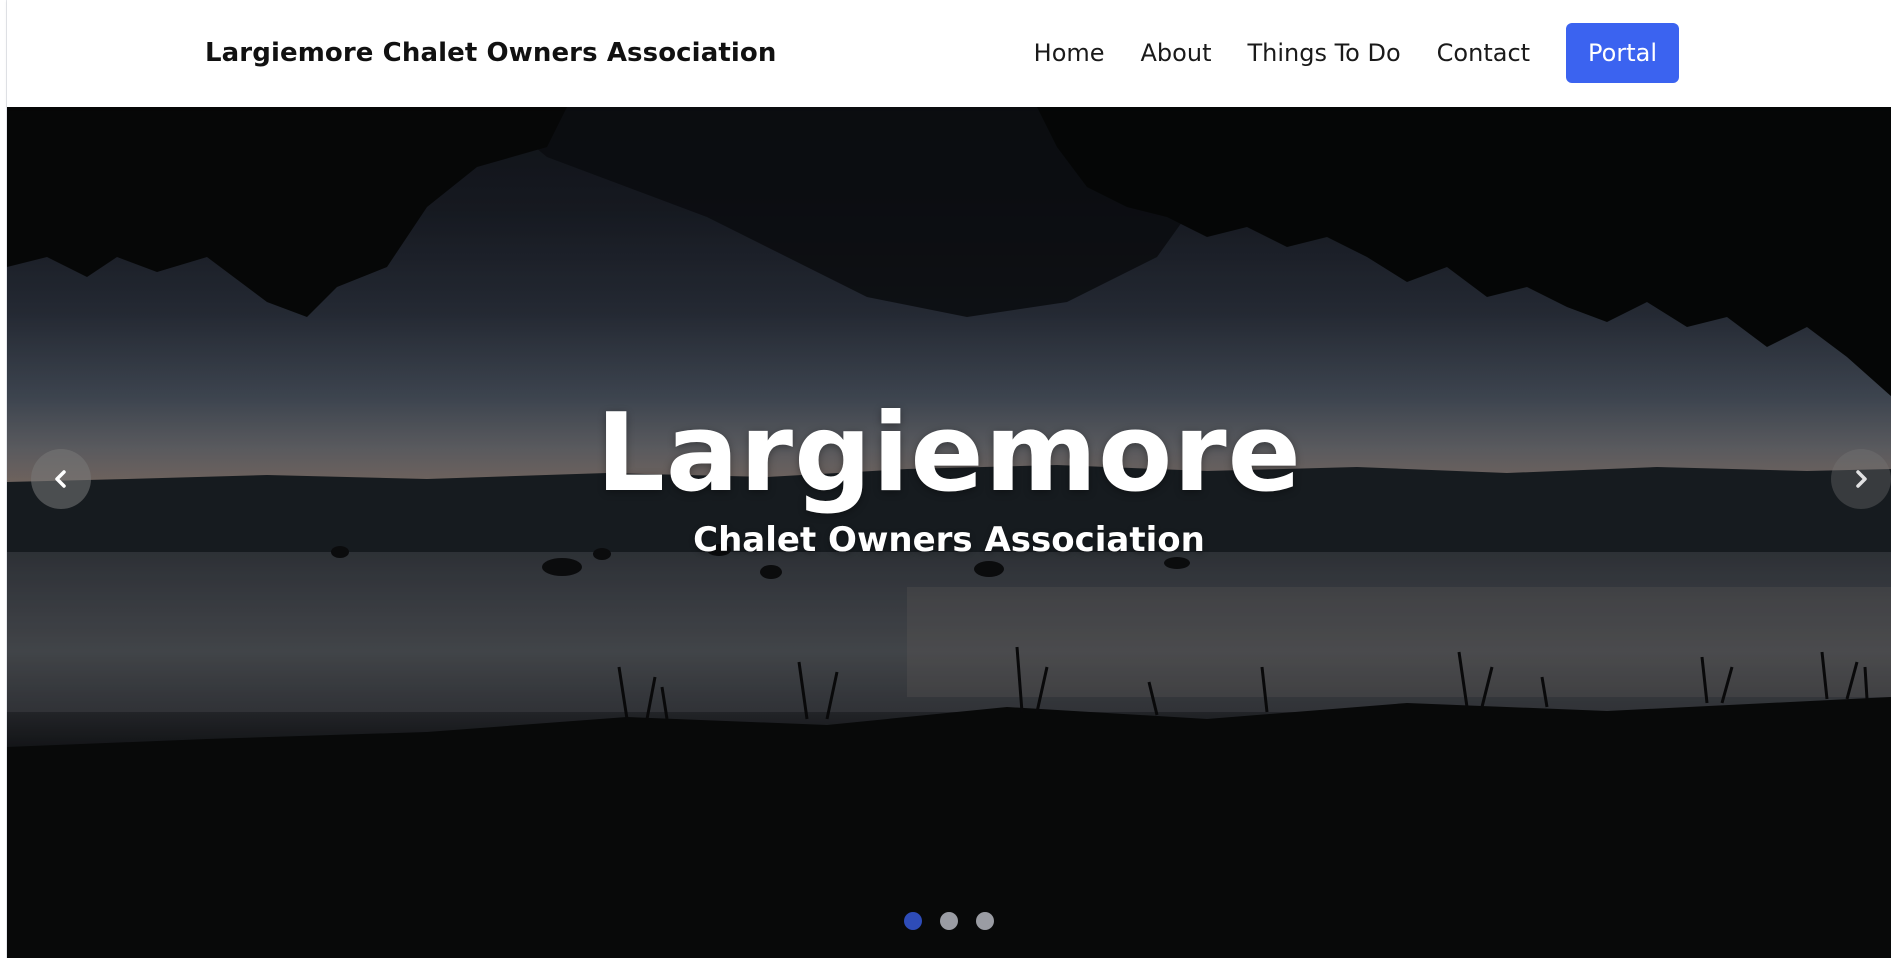  What do you see at coordinates (1622, 53) in the screenshot?
I see `portal-button: Portal` at bounding box center [1622, 53].